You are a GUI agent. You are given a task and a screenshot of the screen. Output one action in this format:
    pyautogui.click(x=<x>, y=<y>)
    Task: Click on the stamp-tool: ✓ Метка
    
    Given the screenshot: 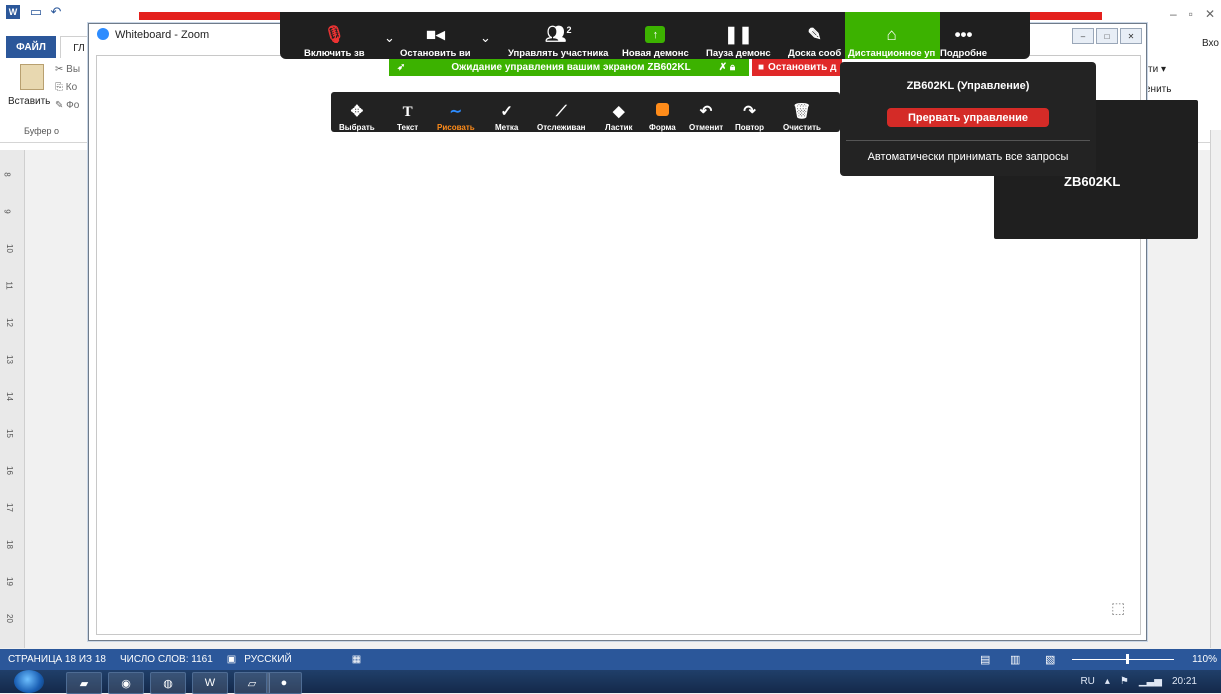 What is the action you would take?
    pyautogui.click(x=506, y=114)
    